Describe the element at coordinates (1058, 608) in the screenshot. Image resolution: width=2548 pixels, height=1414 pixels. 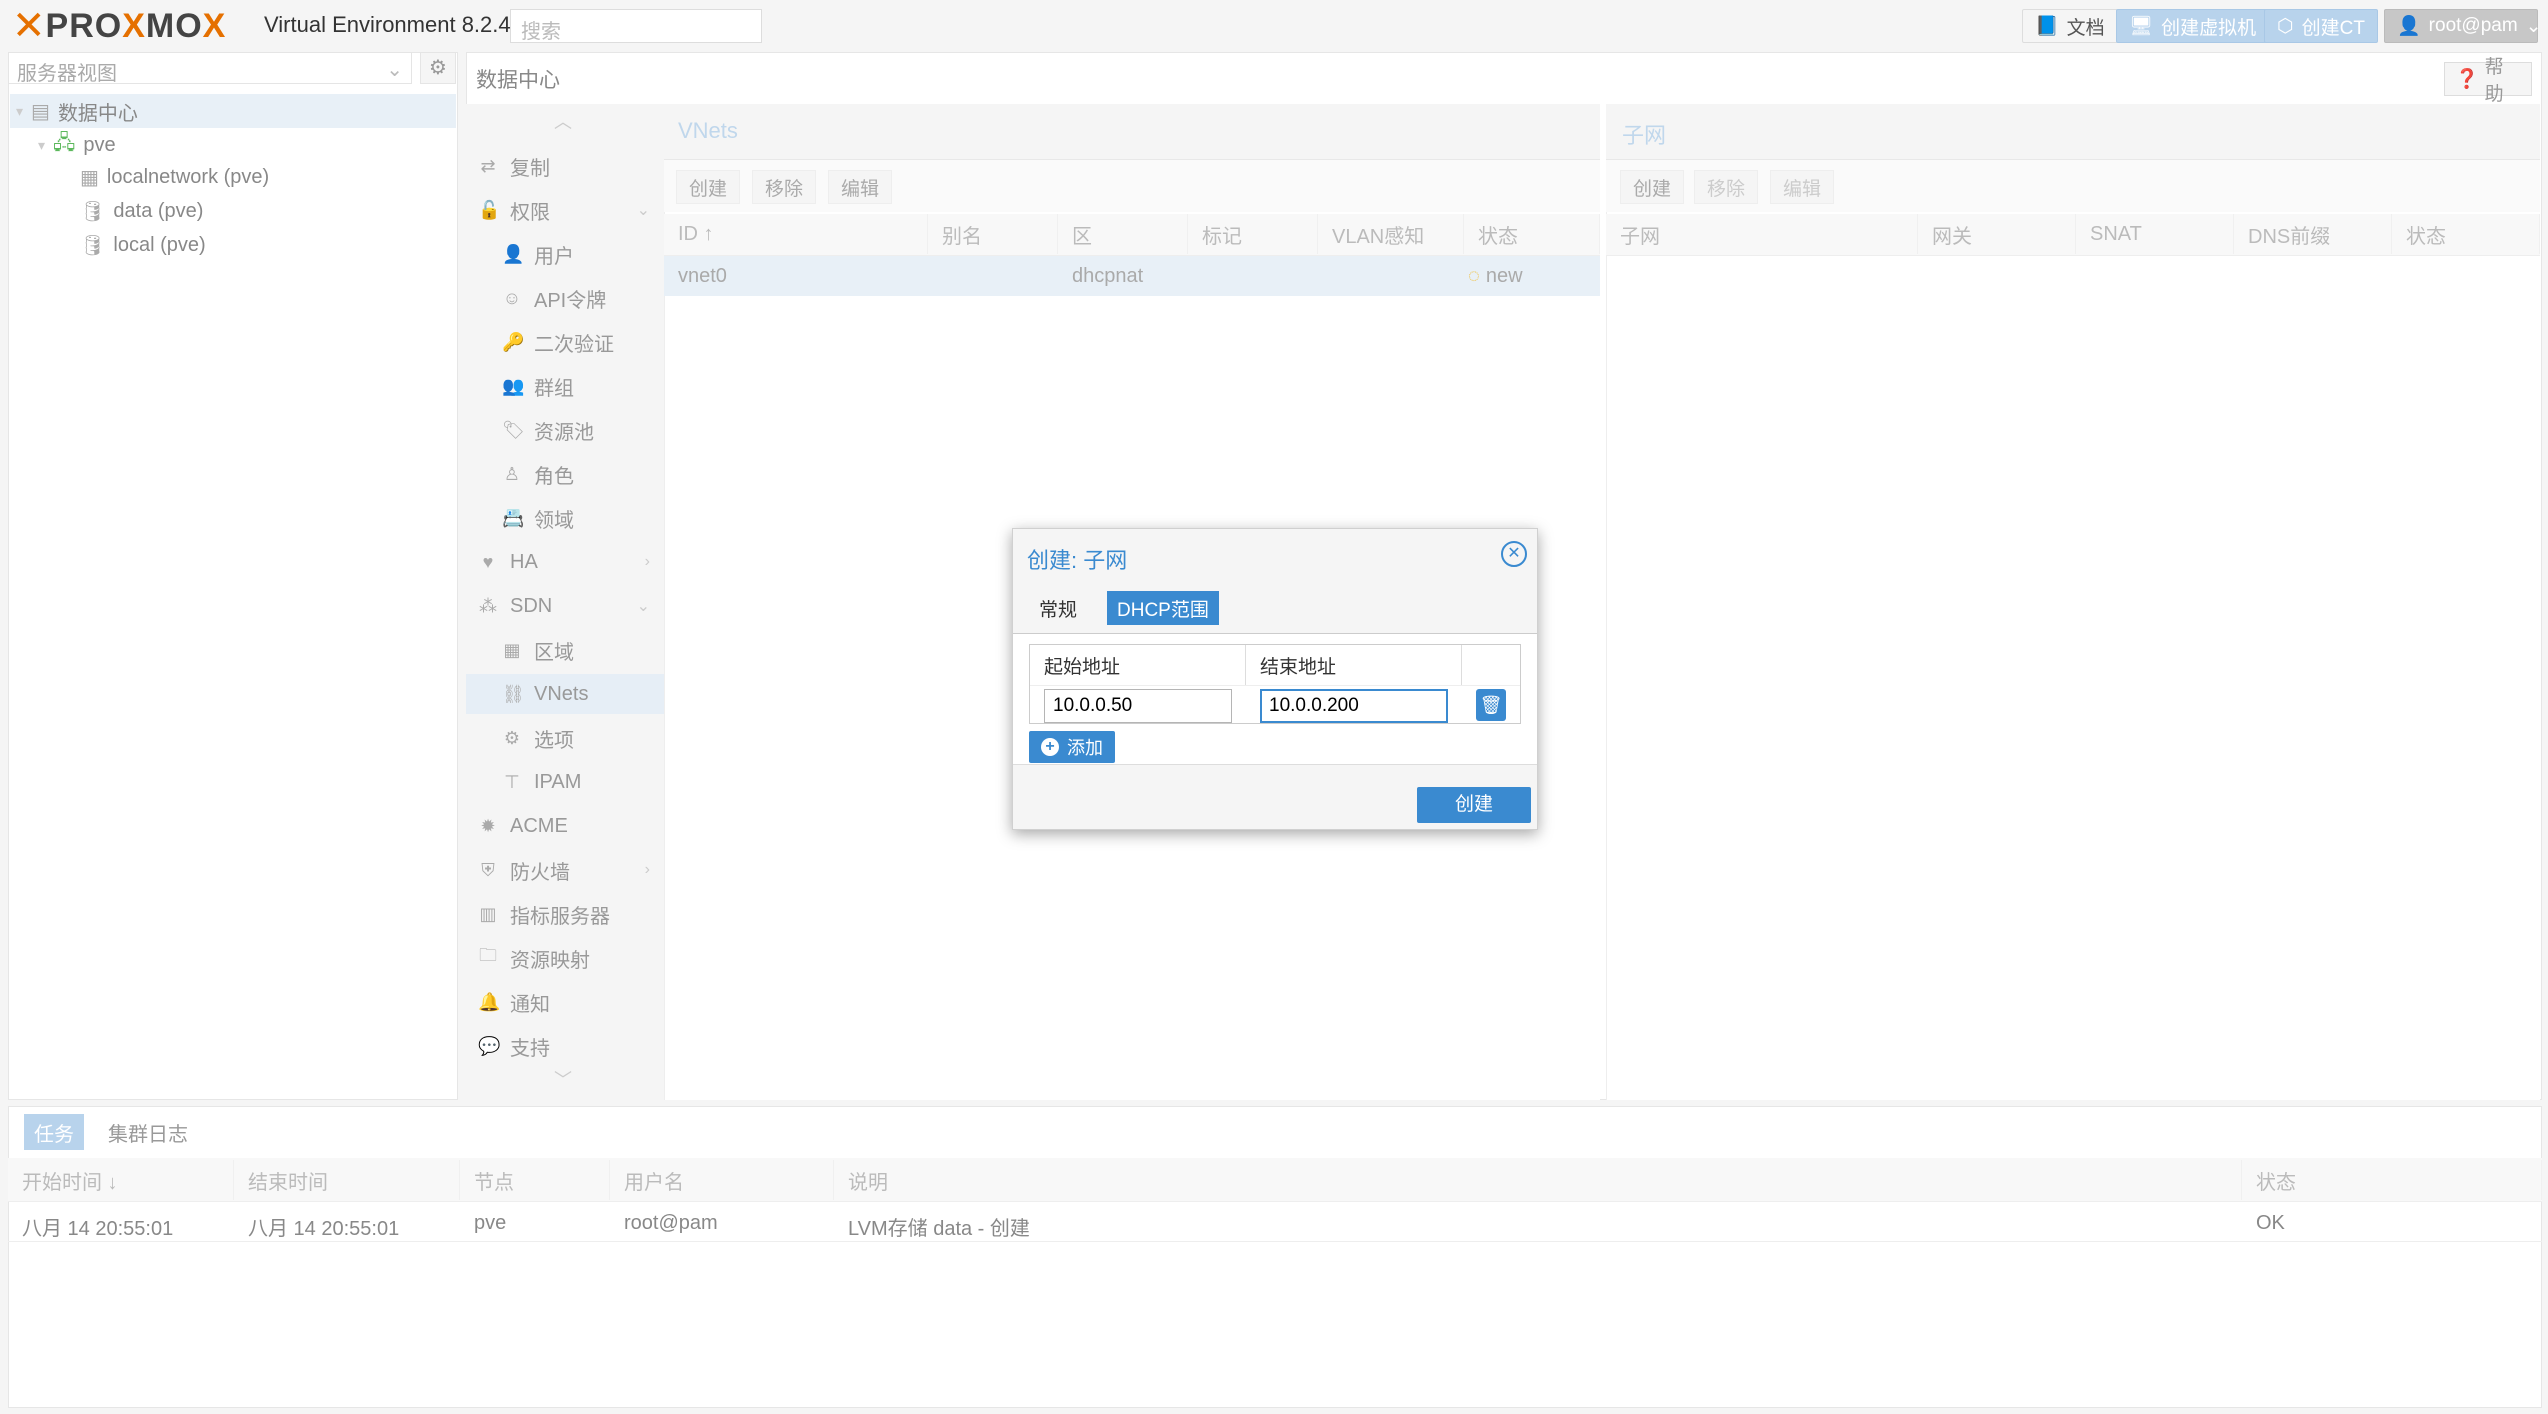
I see `tab-general: 常规` at that location.